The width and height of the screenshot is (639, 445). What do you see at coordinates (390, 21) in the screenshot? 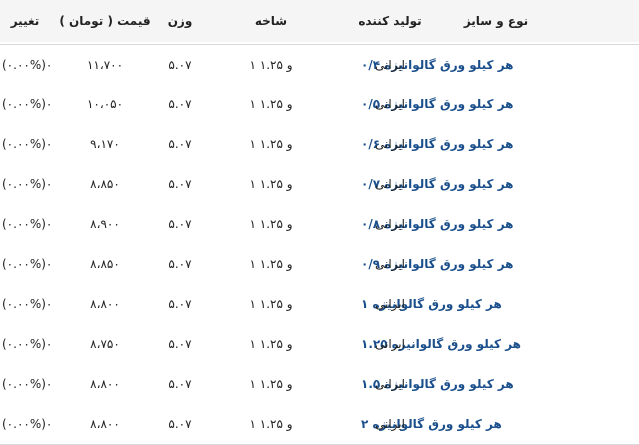
I see `column-header-producer: تولید کننده` at bounding box center [390, 21].